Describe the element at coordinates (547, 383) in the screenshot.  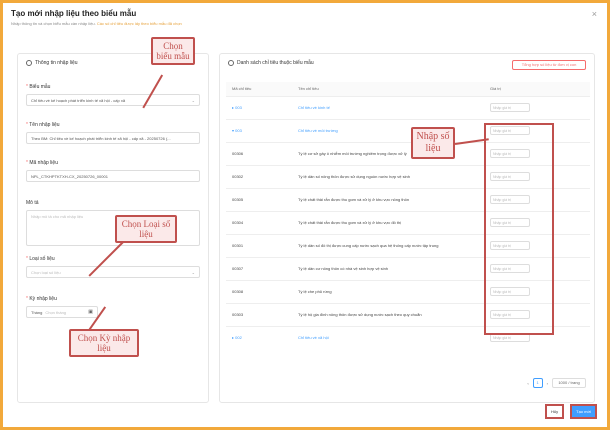
I see `next-icon: ›` at that location.